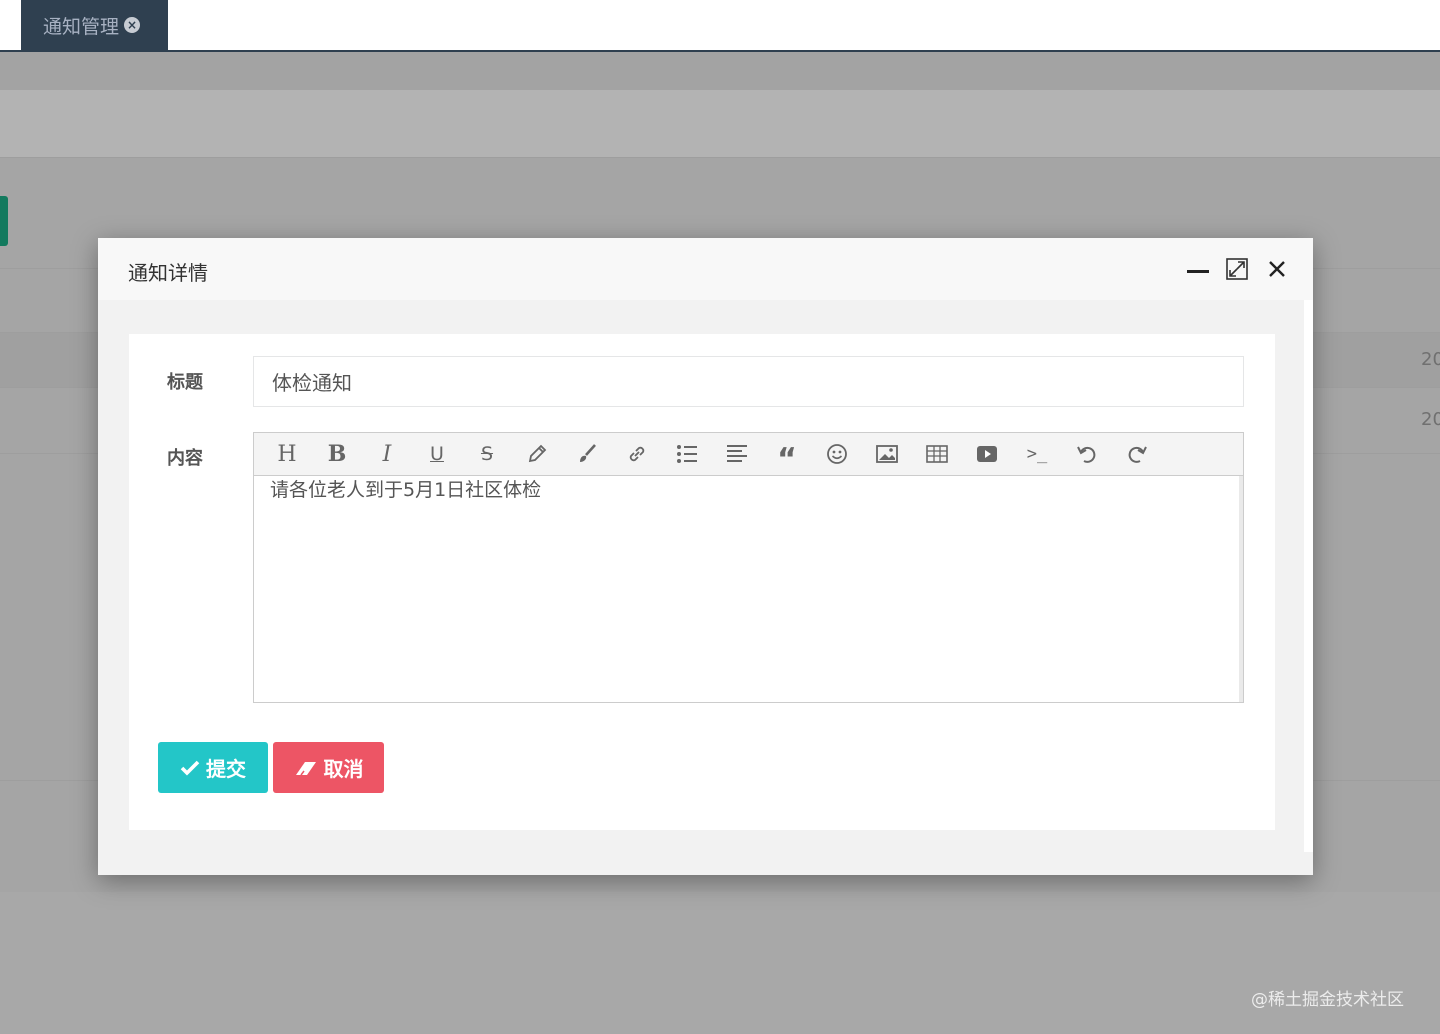 The width and height of the screenshot is (1440, 1034). I want to click on tab-close-icon: ×, so click(132, 25).